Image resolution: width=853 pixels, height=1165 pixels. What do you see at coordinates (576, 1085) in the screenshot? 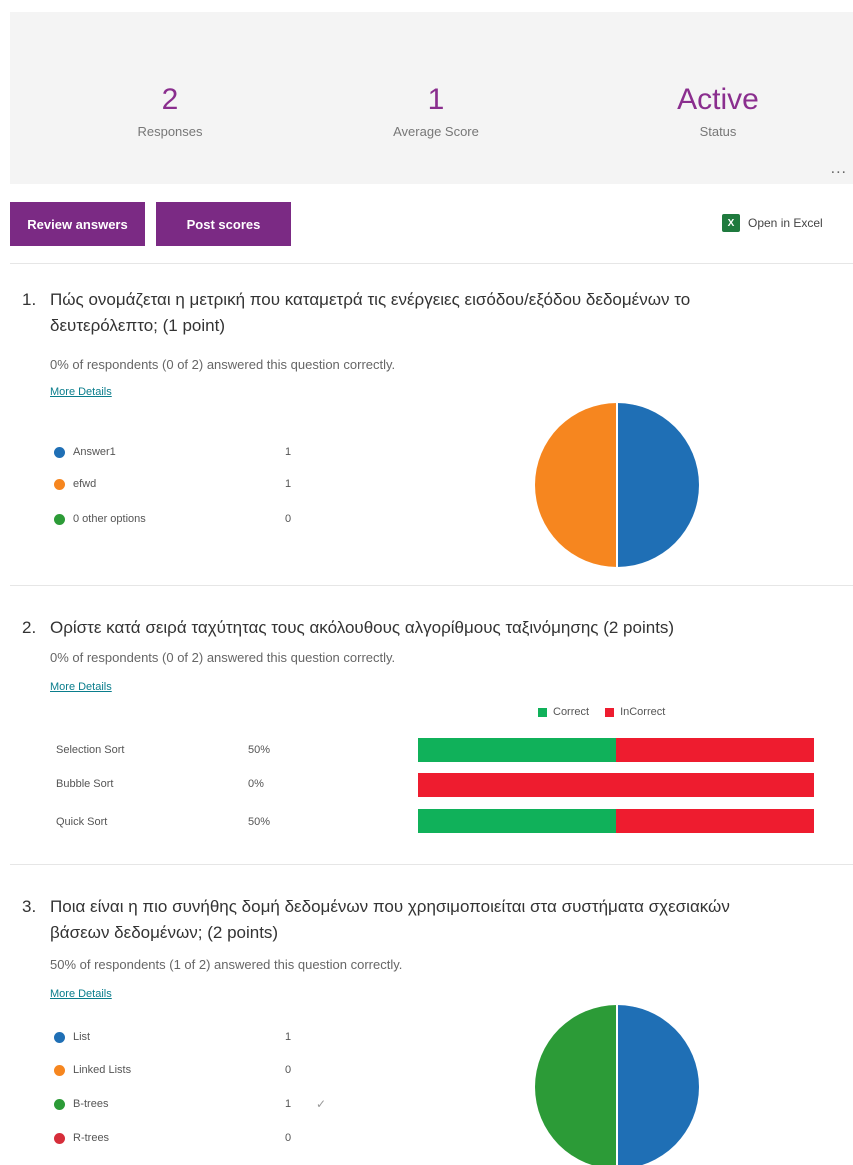
I see `pie-slice-b-trees` at bounding box center [576, 1085].